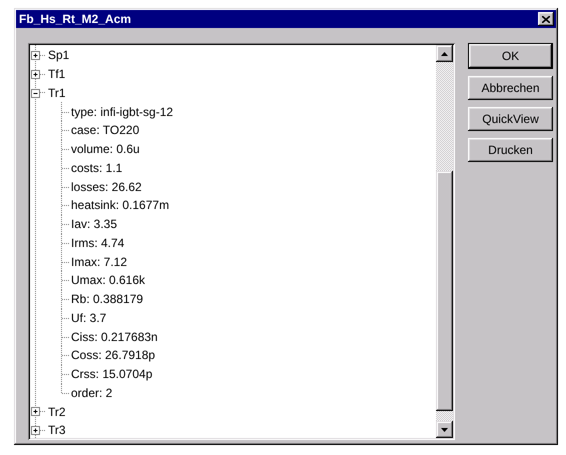 The height and width of the screenshot is (455, 566). I want to click on dialog-button: QuickView, so click(510, 119).